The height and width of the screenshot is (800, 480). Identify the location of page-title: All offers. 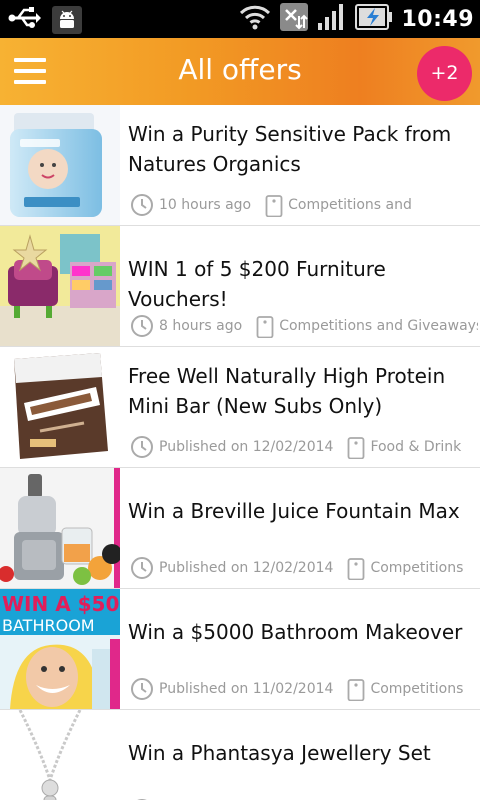
(240, 69).